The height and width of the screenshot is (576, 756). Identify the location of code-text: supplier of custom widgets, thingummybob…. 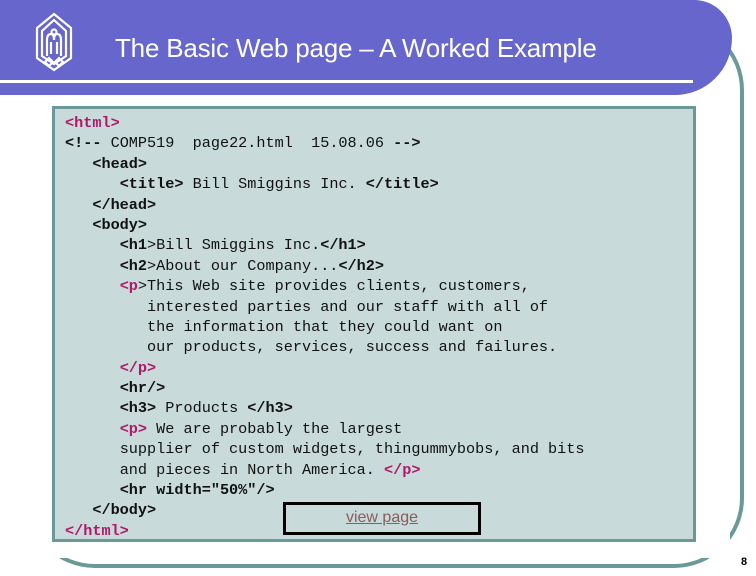
(352, 449).